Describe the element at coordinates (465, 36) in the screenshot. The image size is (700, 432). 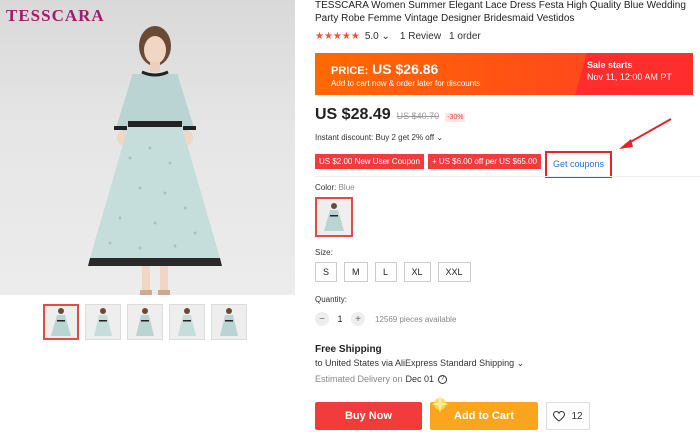
I see `orders-count: 1 order` at that location.